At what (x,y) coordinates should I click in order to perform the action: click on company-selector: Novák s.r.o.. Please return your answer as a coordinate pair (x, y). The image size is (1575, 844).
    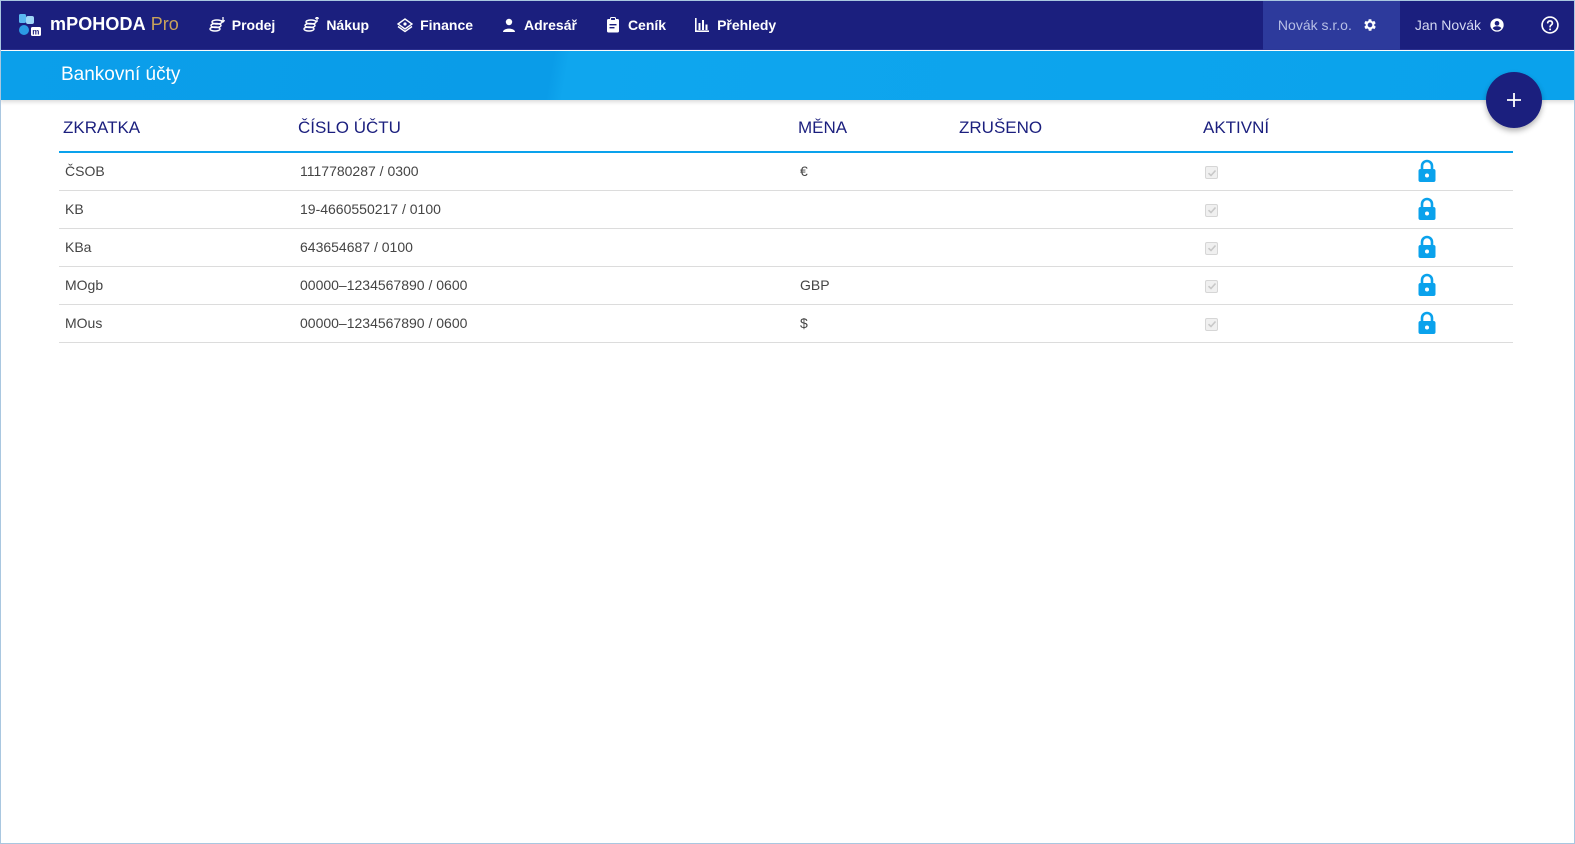
    Looking at the image, I should click on (1331, 25).